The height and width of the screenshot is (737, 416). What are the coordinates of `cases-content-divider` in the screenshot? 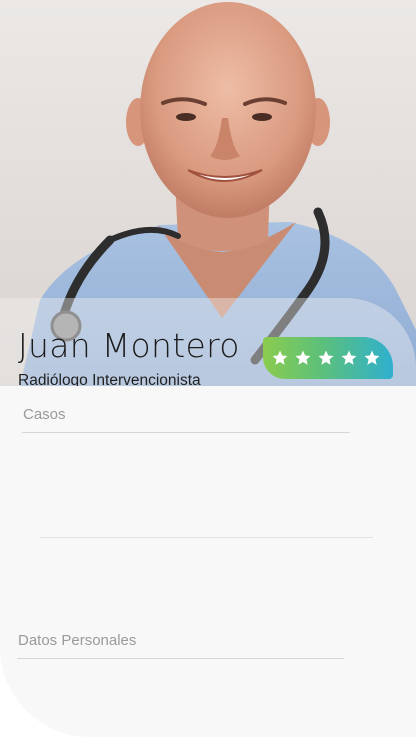 It's located at (206, 537).